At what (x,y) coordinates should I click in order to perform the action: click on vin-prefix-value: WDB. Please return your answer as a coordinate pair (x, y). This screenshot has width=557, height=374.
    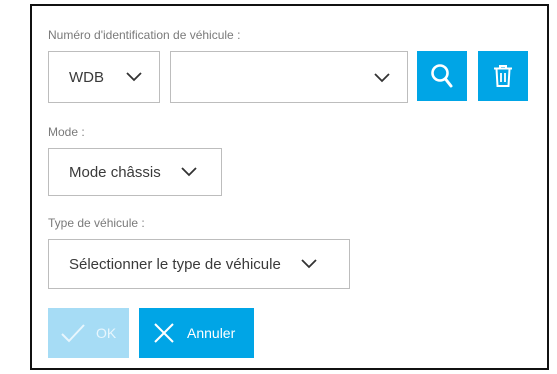
    Looking at the image, I should click on (86, 77).